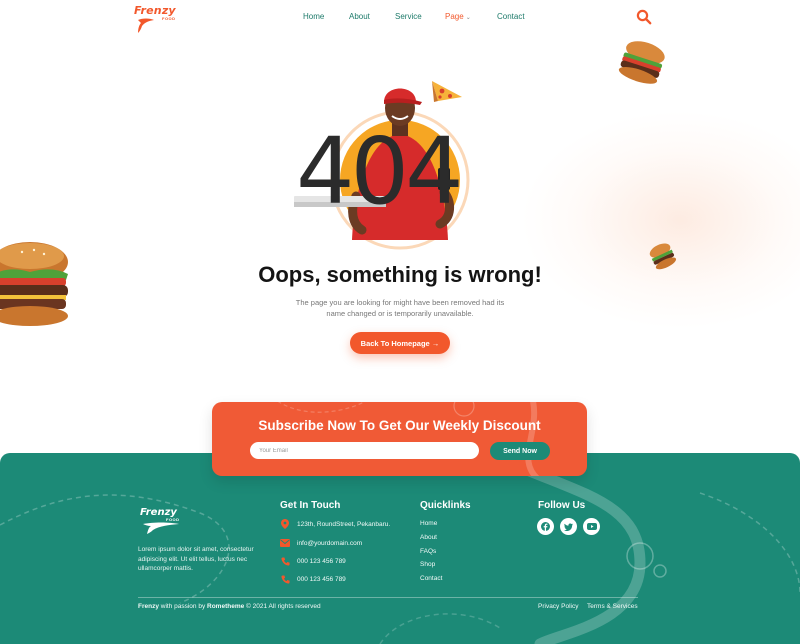  I want to click on nav-item-home: Home, so click(313, 16).